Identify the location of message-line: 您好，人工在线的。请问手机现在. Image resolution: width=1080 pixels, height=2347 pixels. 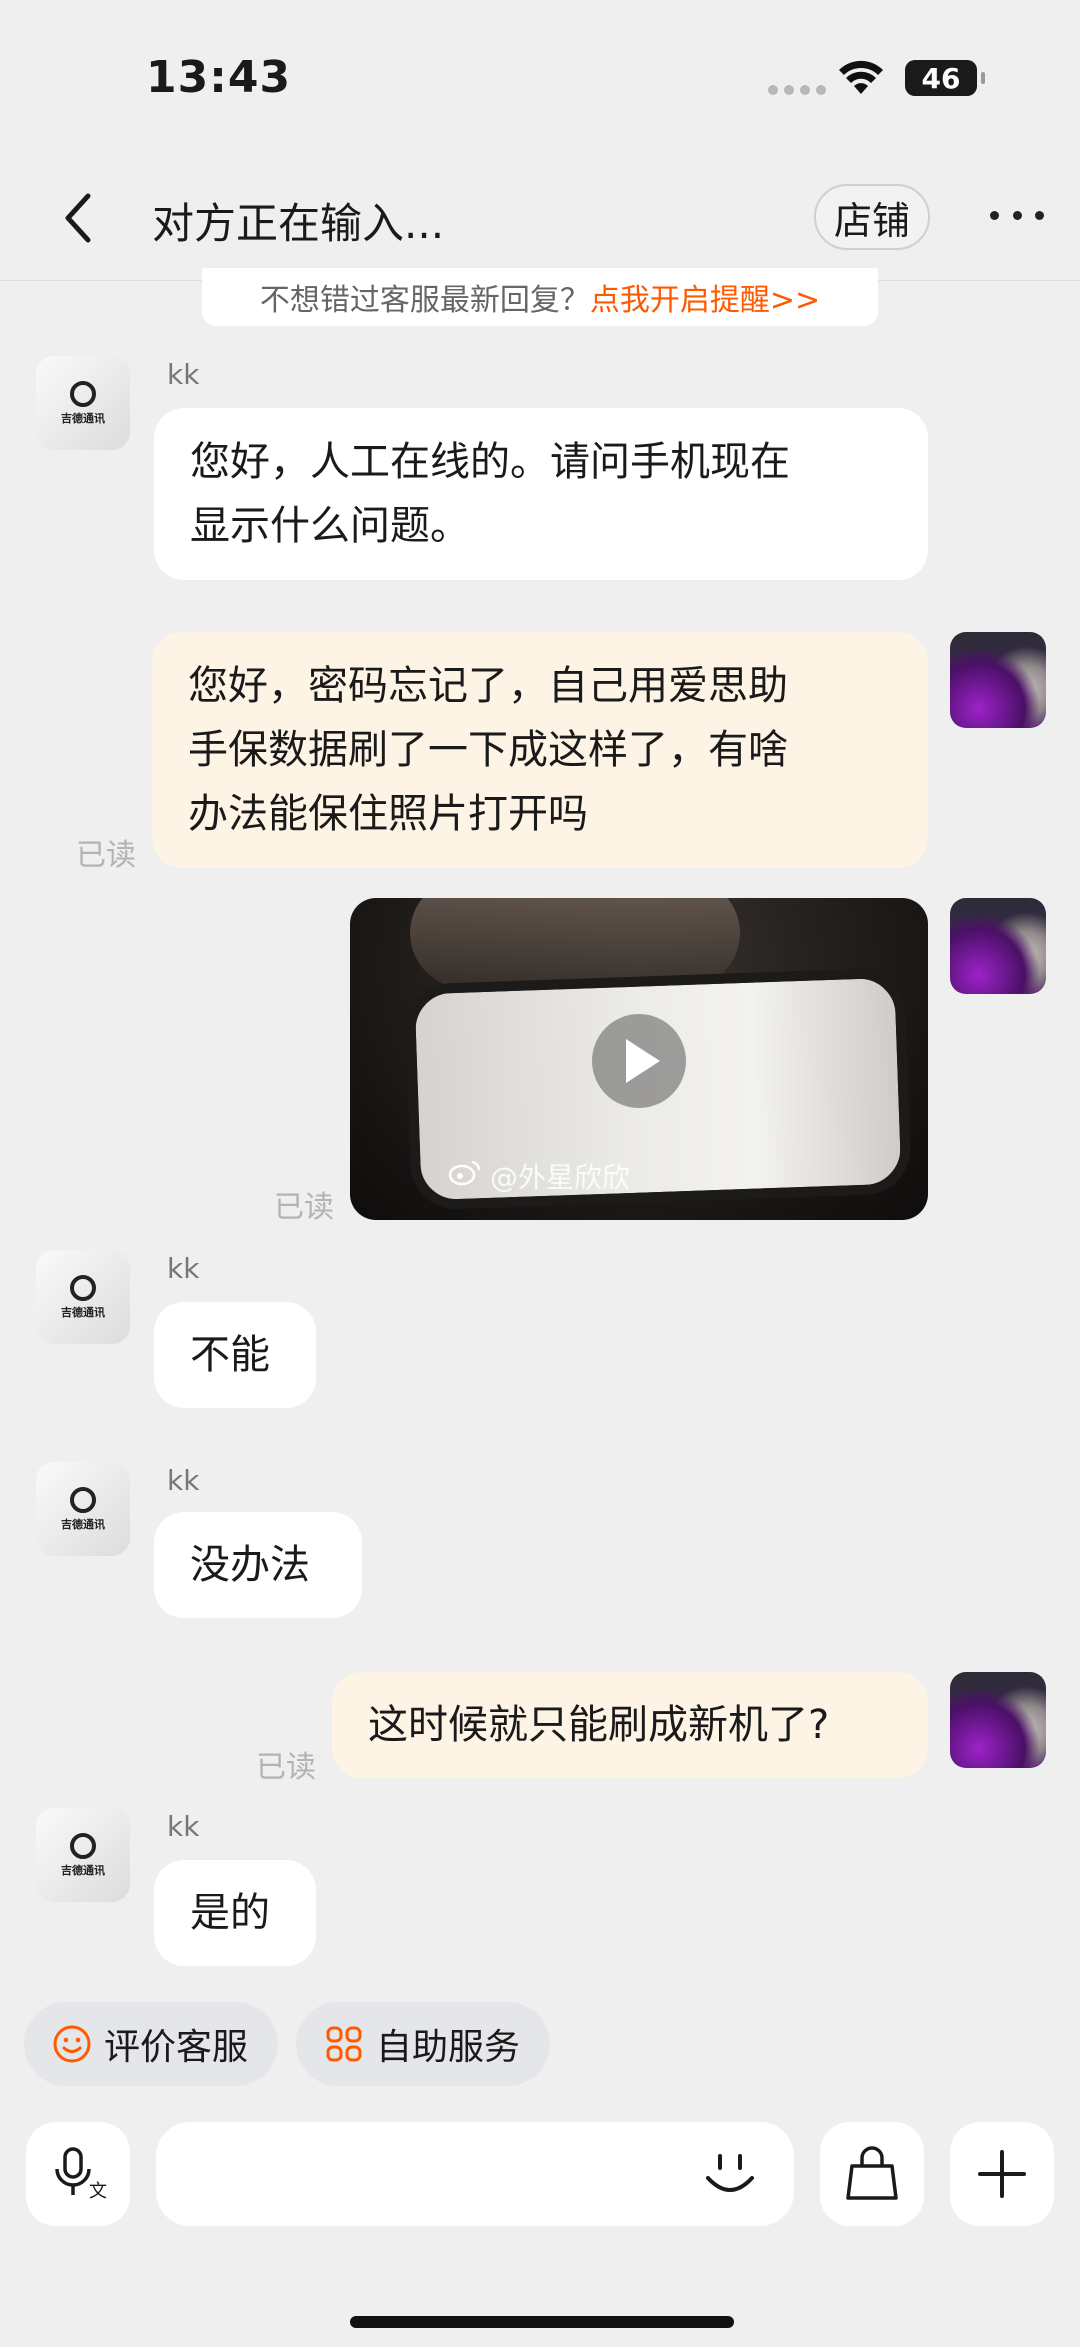
(490, 462).